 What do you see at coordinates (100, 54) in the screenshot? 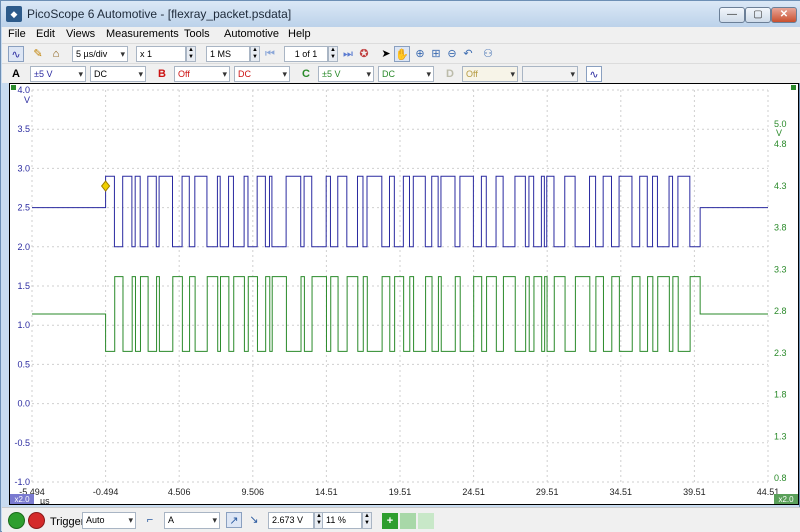
I see `timebase-select: 5 µs/div` at bounding box center [100, 54].